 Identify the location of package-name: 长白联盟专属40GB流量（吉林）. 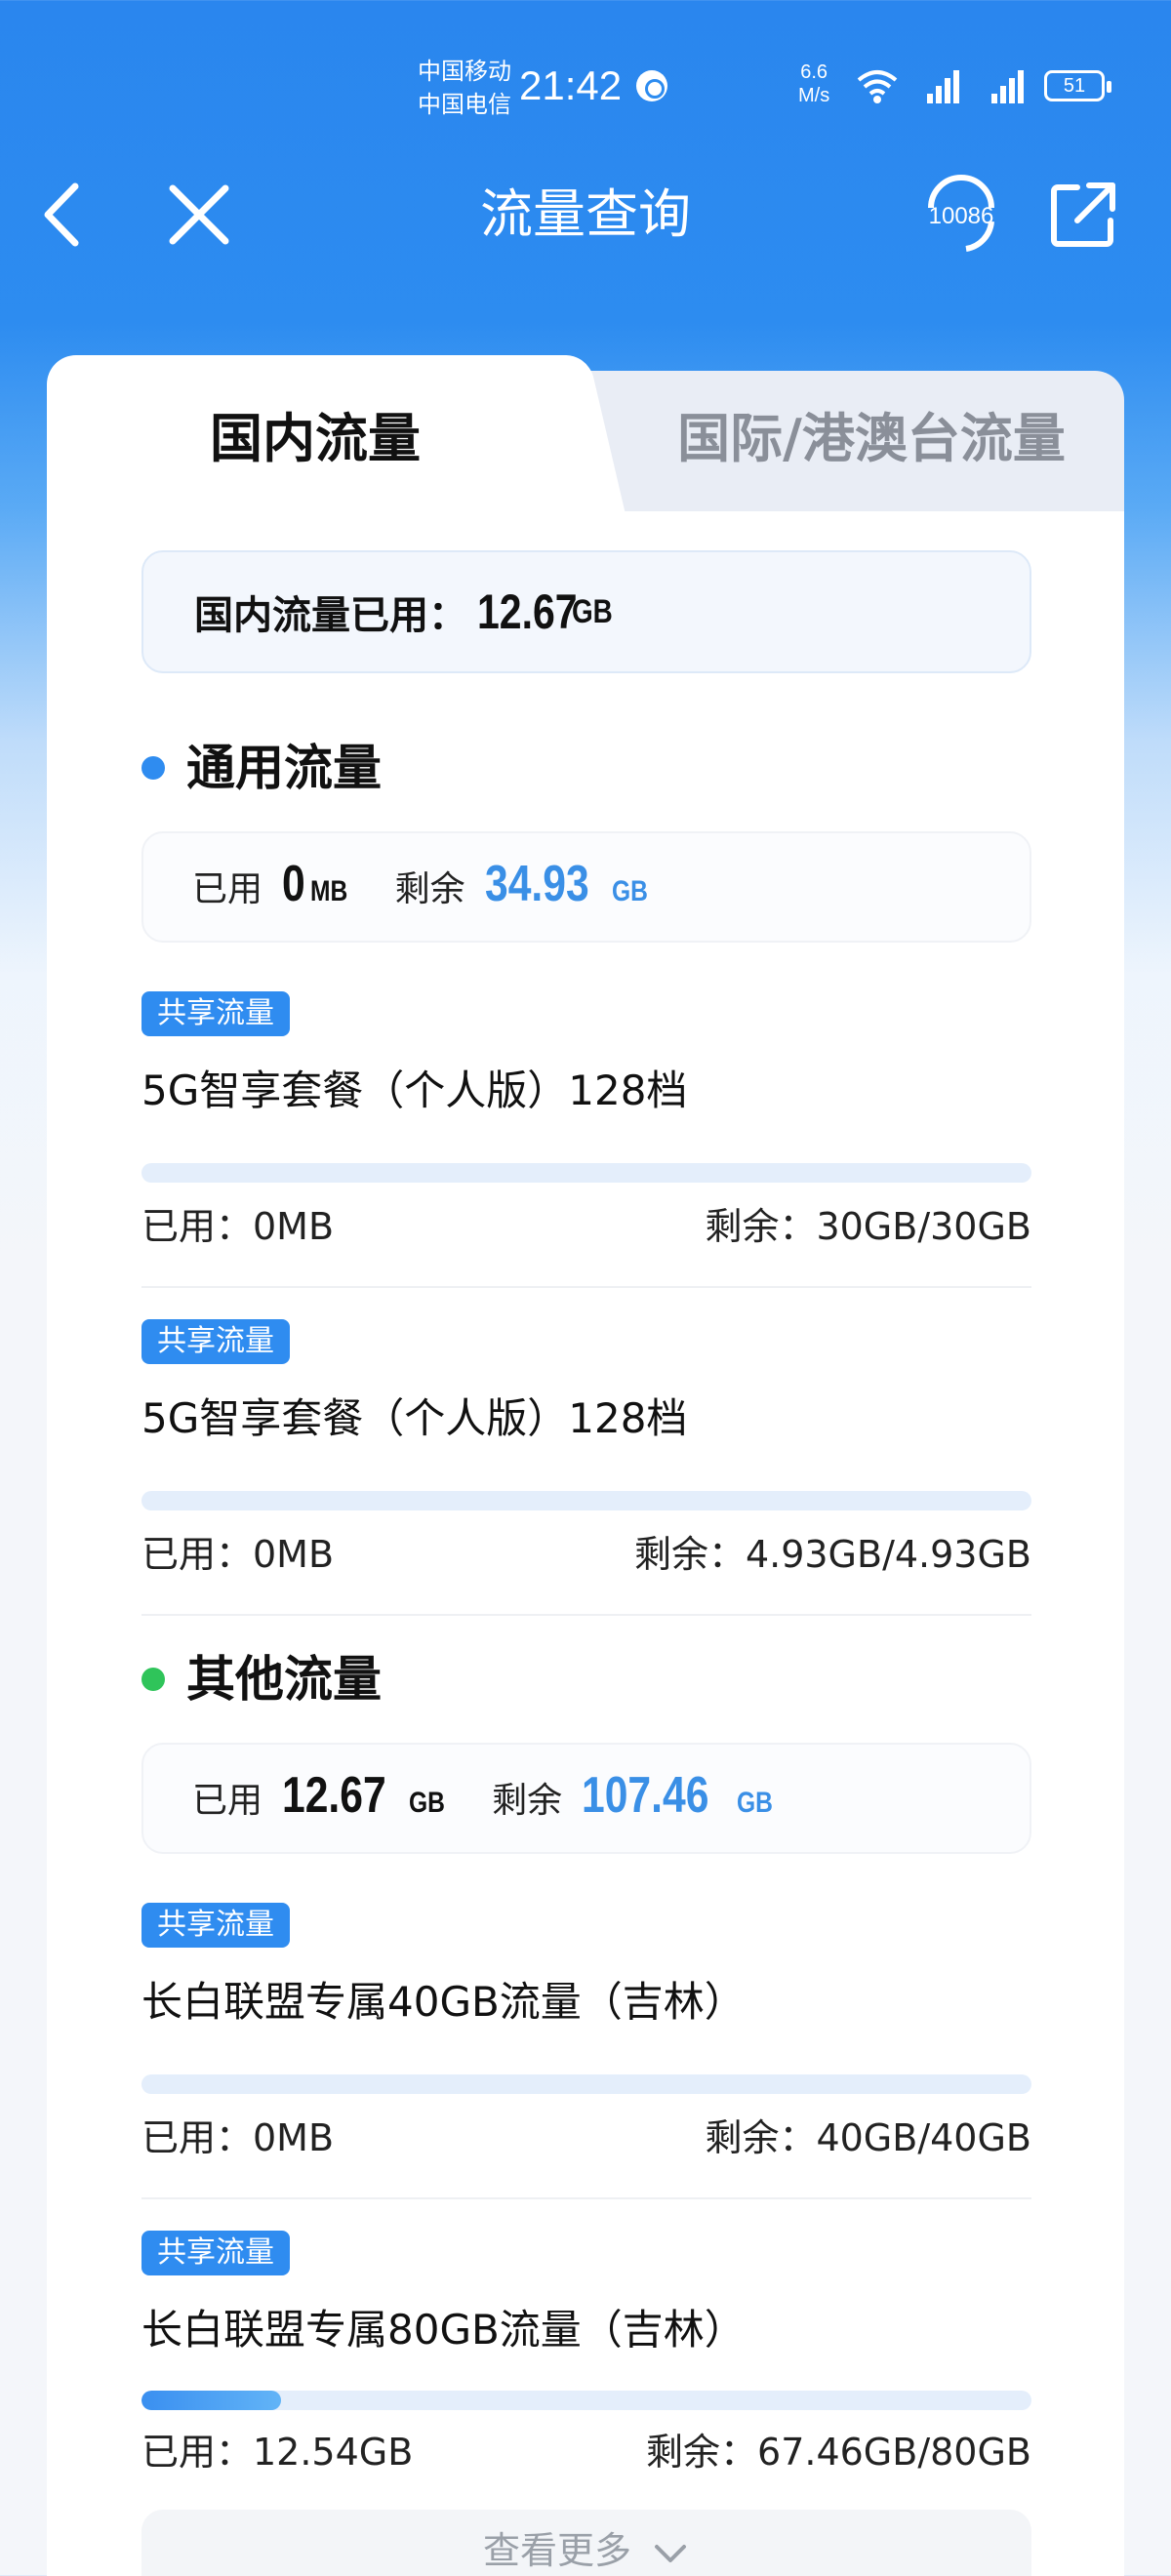
(443, 2002).